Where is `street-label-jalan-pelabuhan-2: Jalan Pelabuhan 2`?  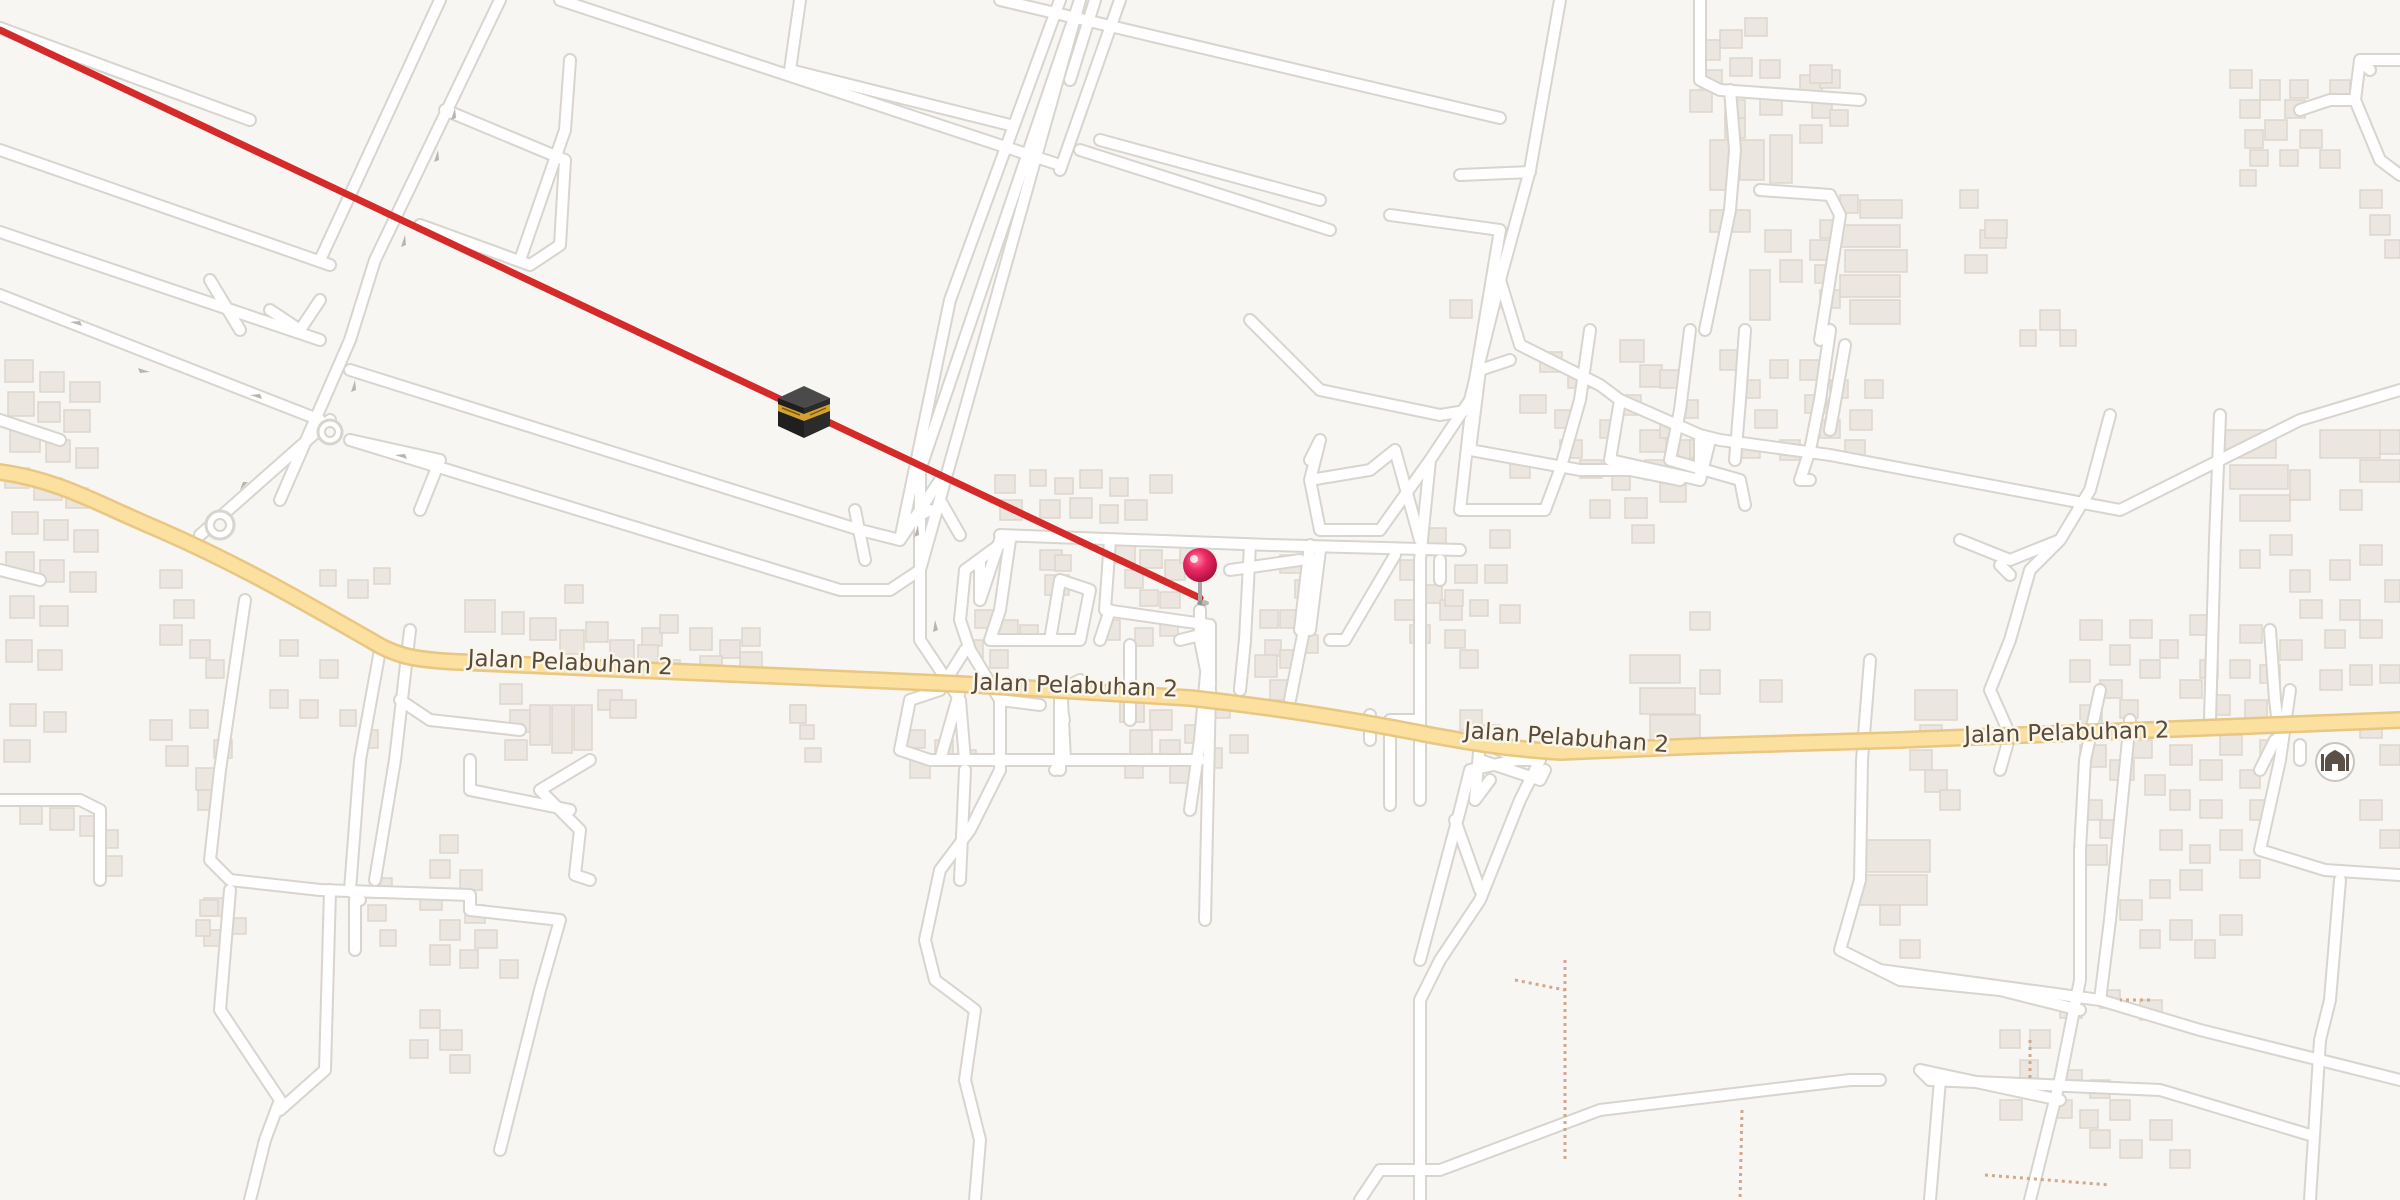
street-label-jalan-pelabuhan-2: Jalan Pelabuhan 2 is located at coordinates (2066, 732).